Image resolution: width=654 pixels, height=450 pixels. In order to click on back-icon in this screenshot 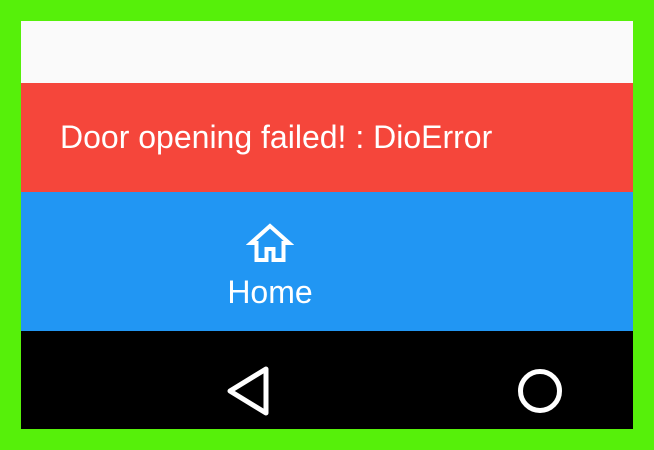, I will do `click(248, 391)`.